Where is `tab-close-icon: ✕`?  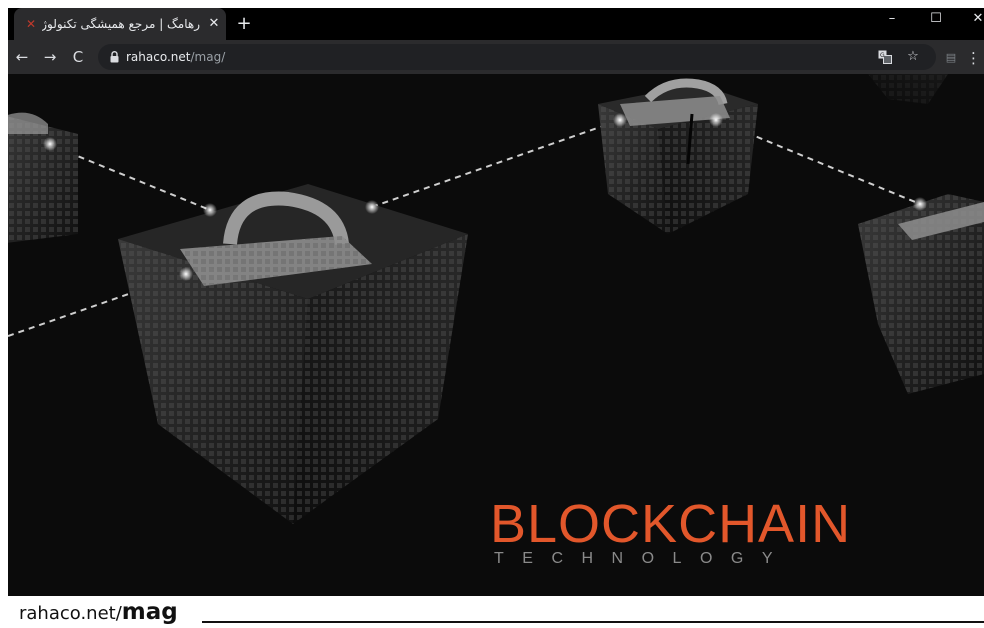
tab-close-icon: ✕ is located at coordinates (214, 24).